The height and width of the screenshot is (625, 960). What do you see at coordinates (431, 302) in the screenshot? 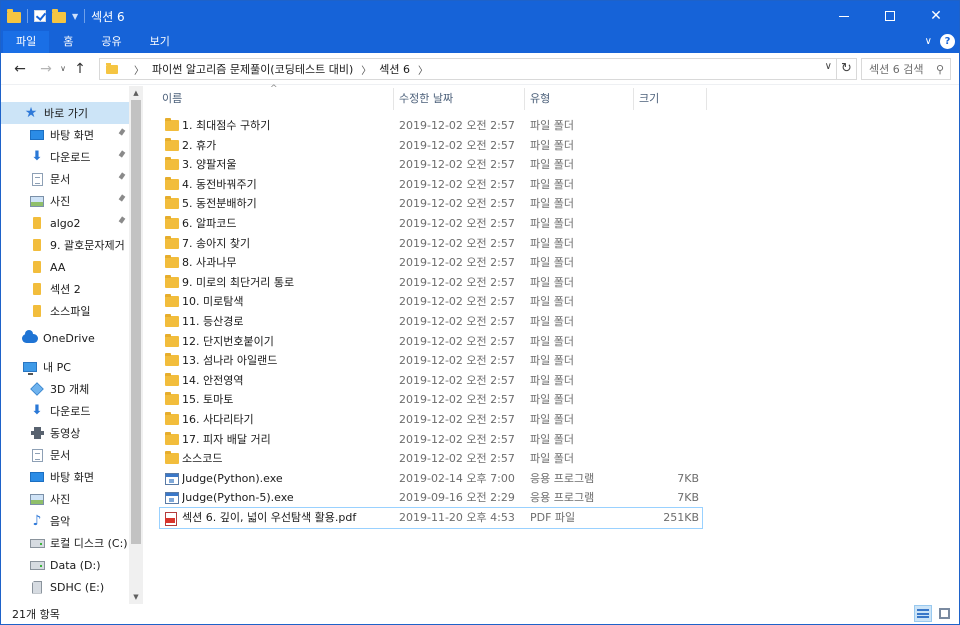
I see `file-row: 10. 미로탐색 2019-12-02 오전 2:57 파일 폴더` at bounding box center [431, 302].